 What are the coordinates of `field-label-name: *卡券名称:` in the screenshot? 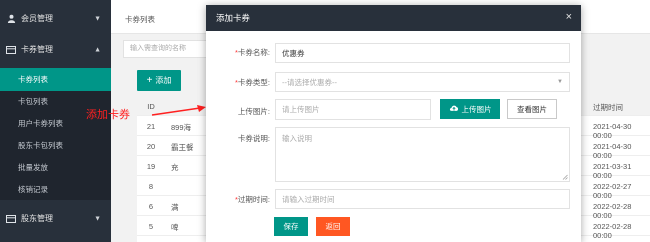 It's located at (240, 52).